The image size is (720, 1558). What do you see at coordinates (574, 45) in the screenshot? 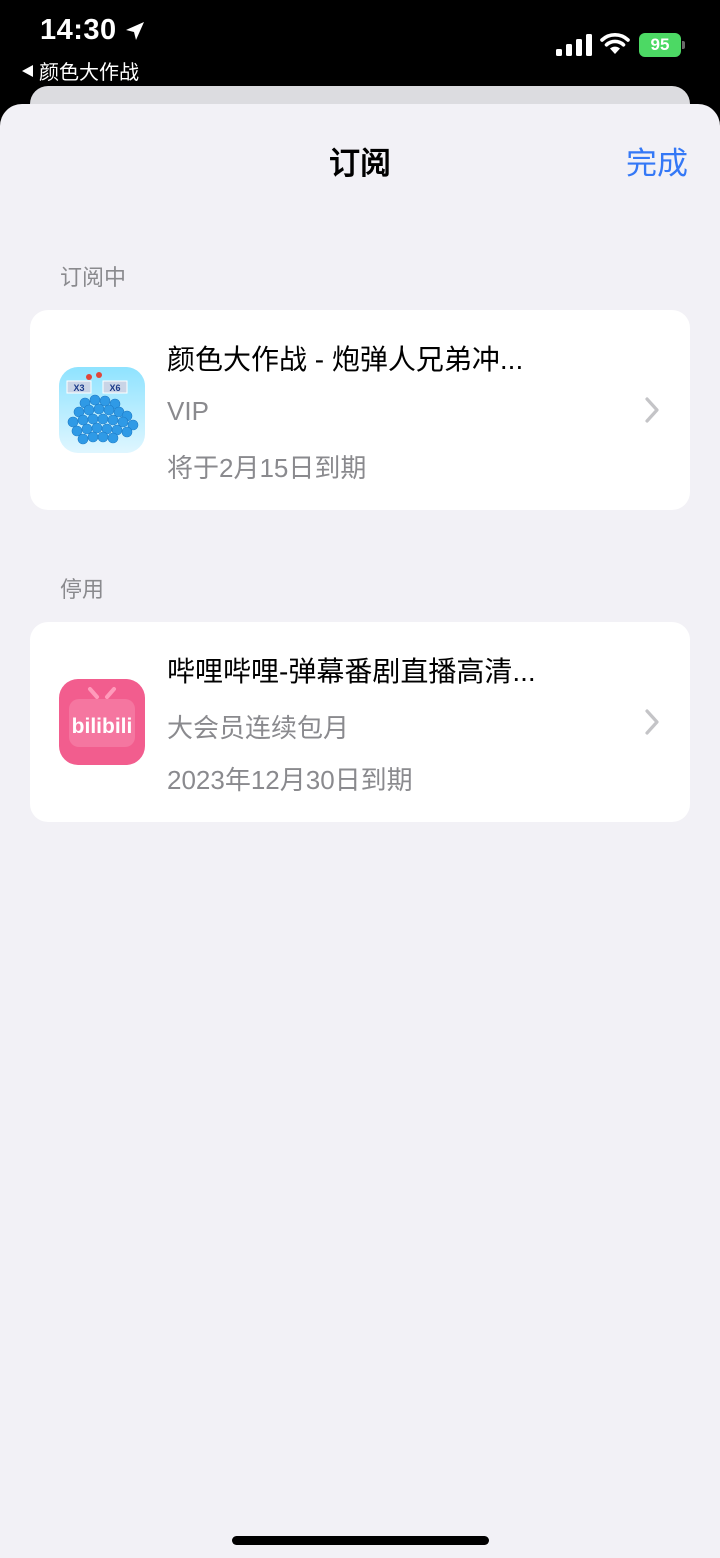
I see `cellular-signal-icon` at bounding box center [574, 45].